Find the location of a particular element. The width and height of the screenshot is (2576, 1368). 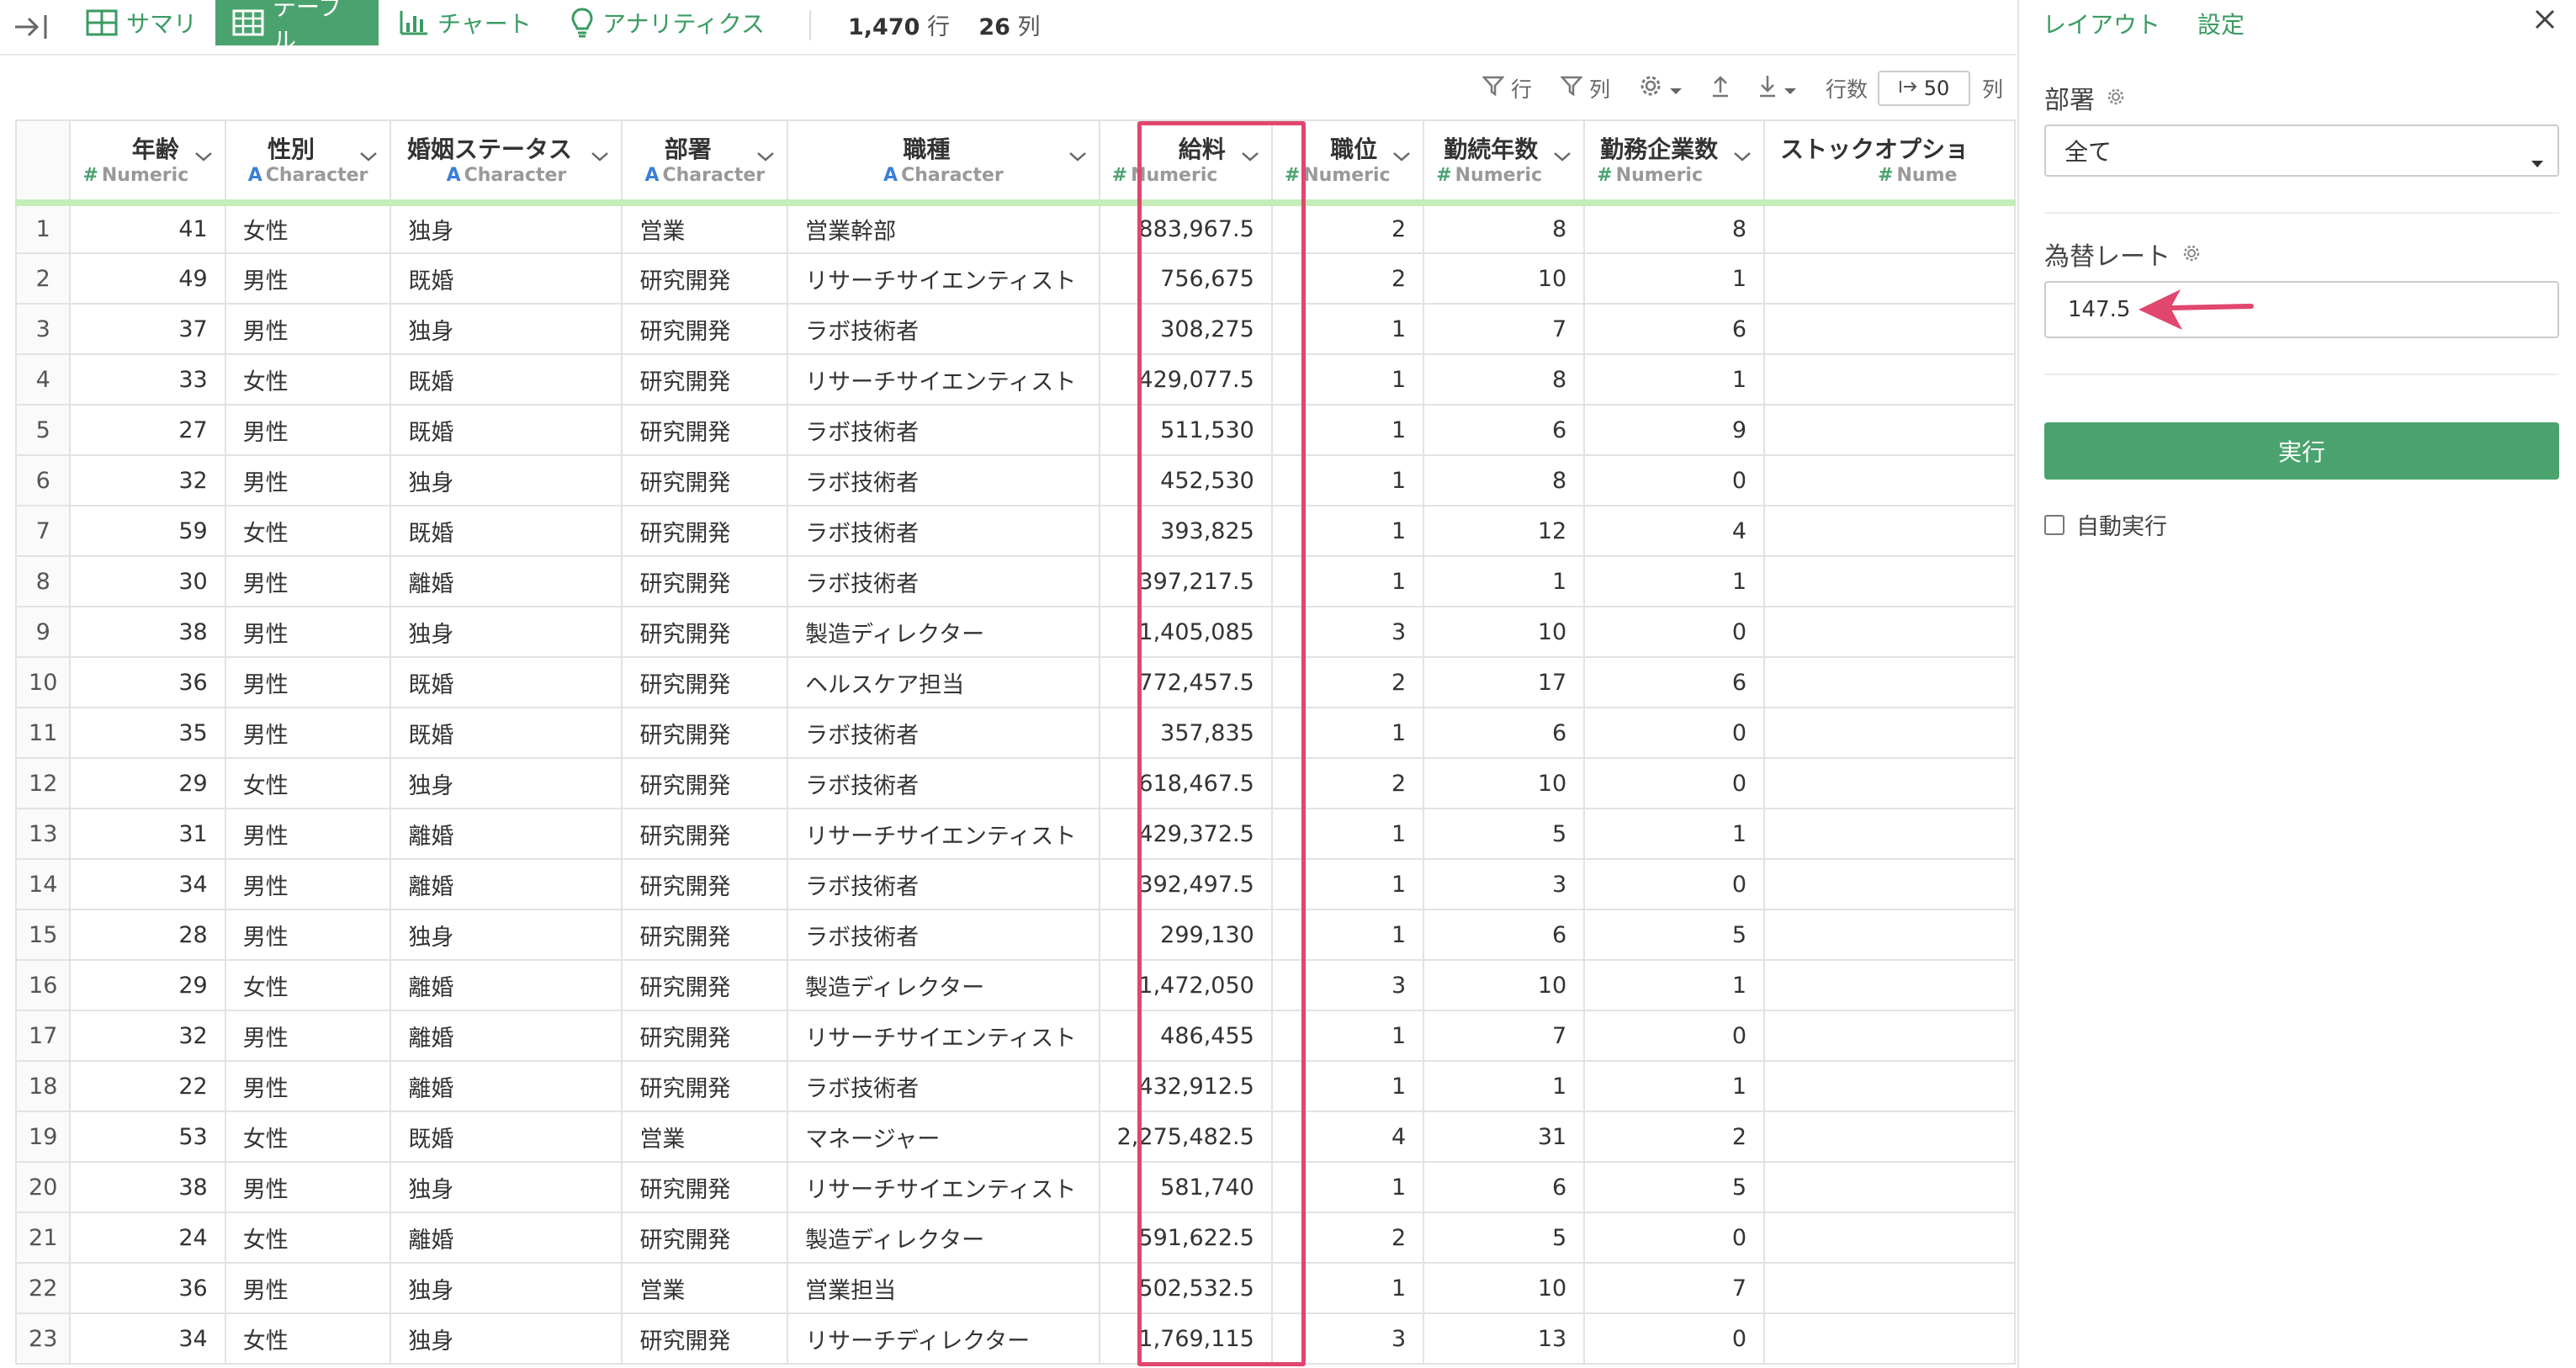

tab-layout: レイアウト is located at coordinates (2101, 24).